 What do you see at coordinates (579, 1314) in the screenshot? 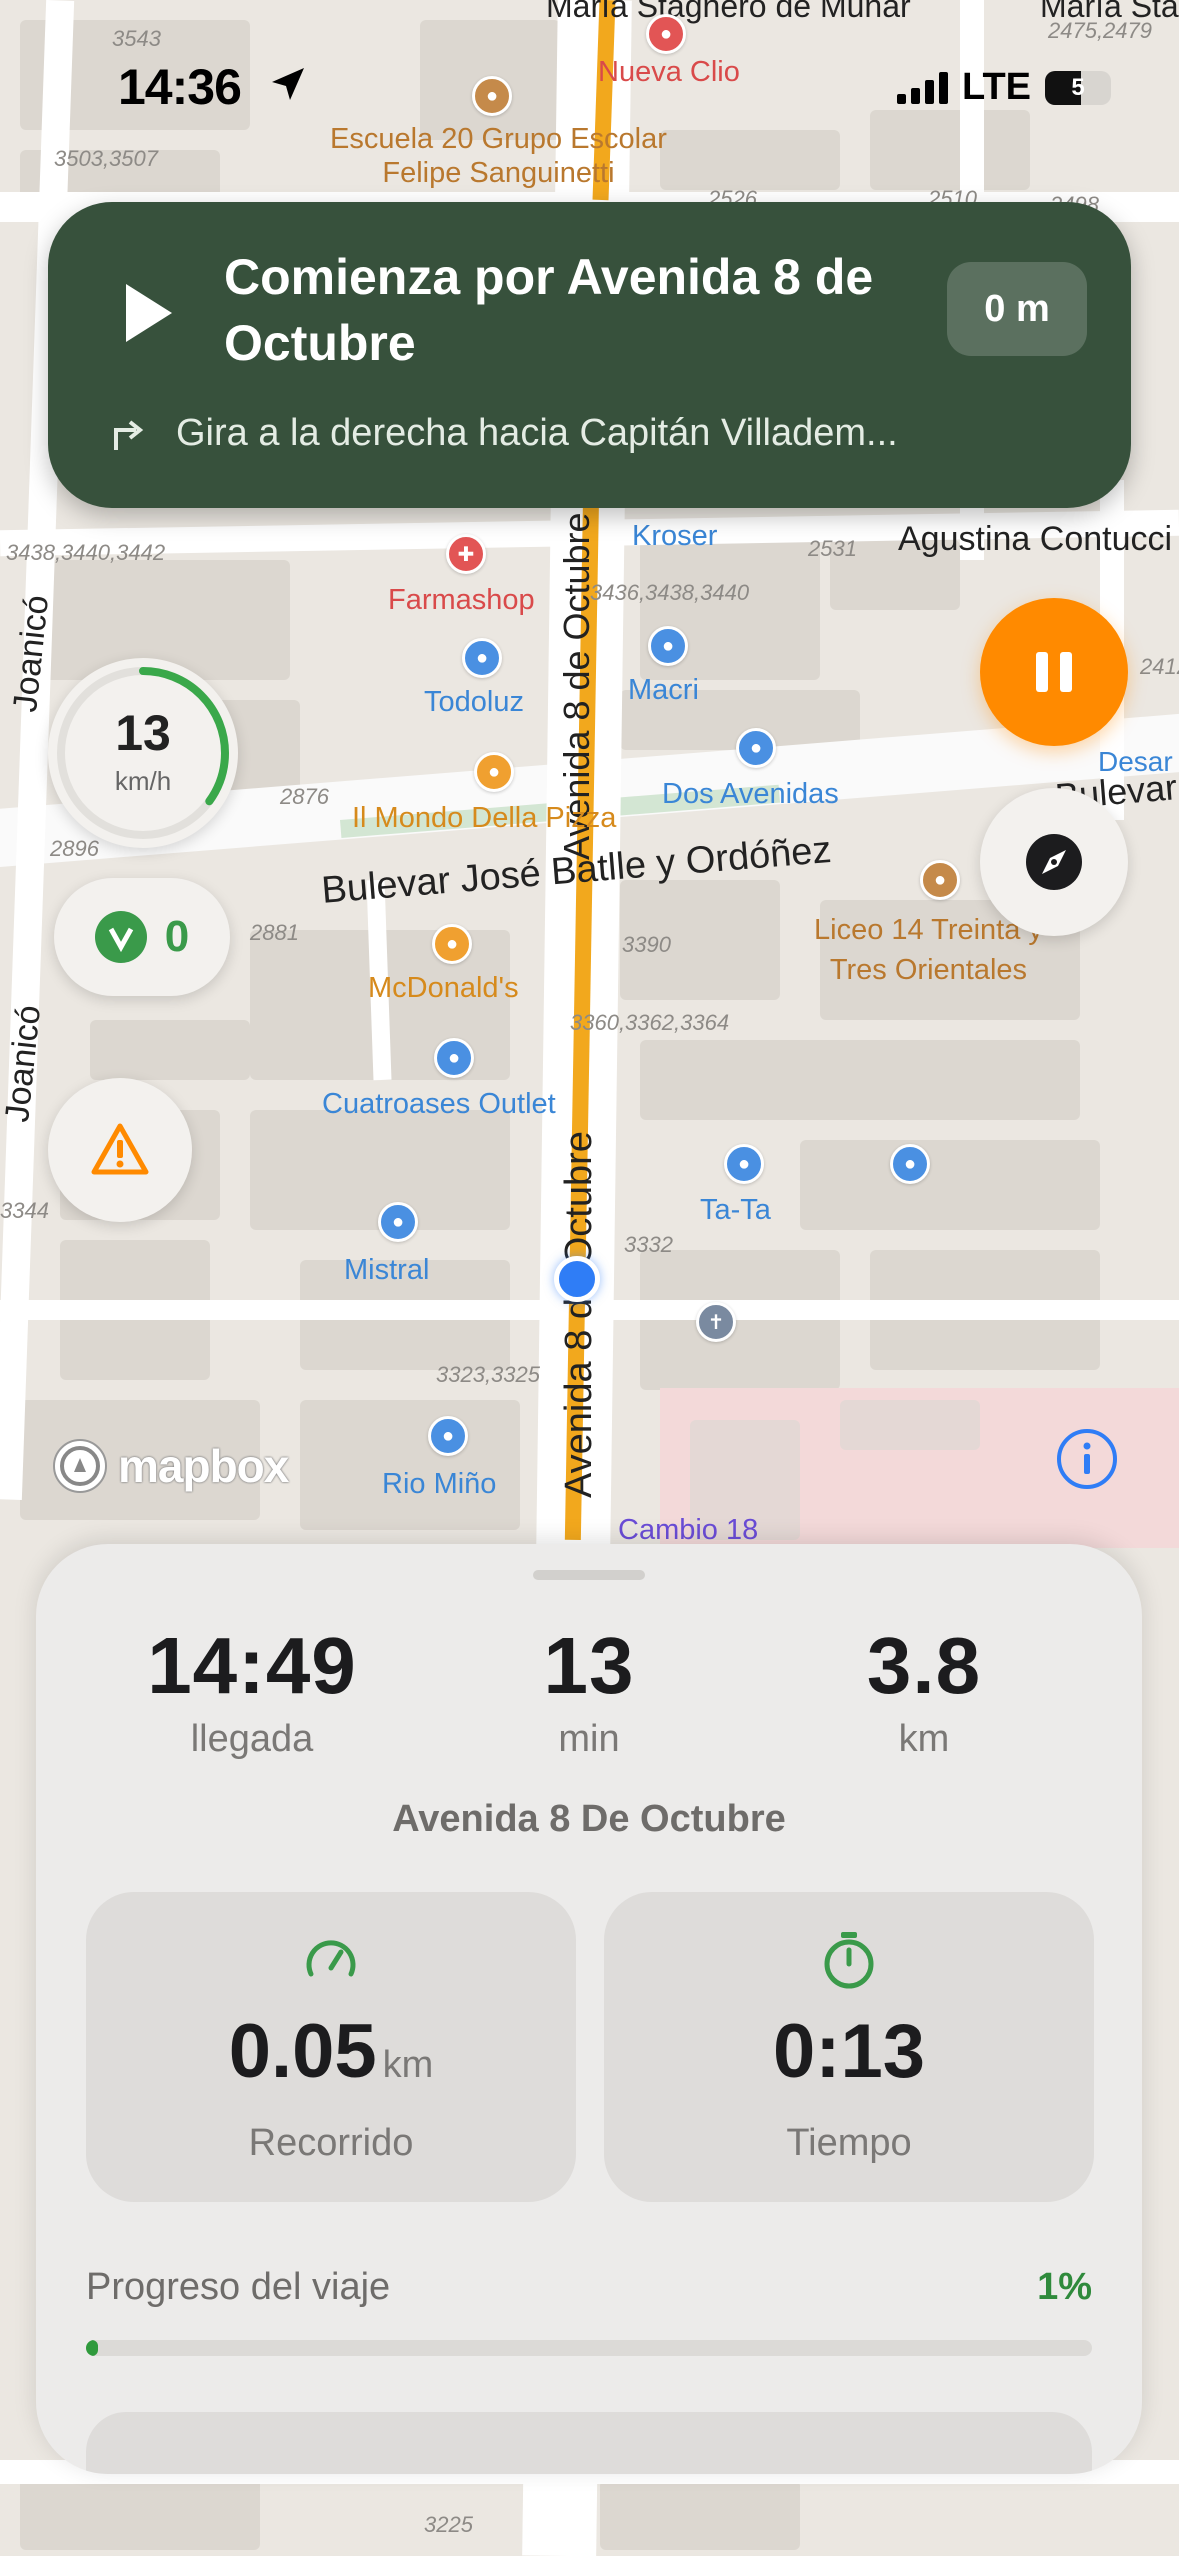
I see `street-label-avenida: Avenida 8 de Octubre` at bounding box center [579, 1314].